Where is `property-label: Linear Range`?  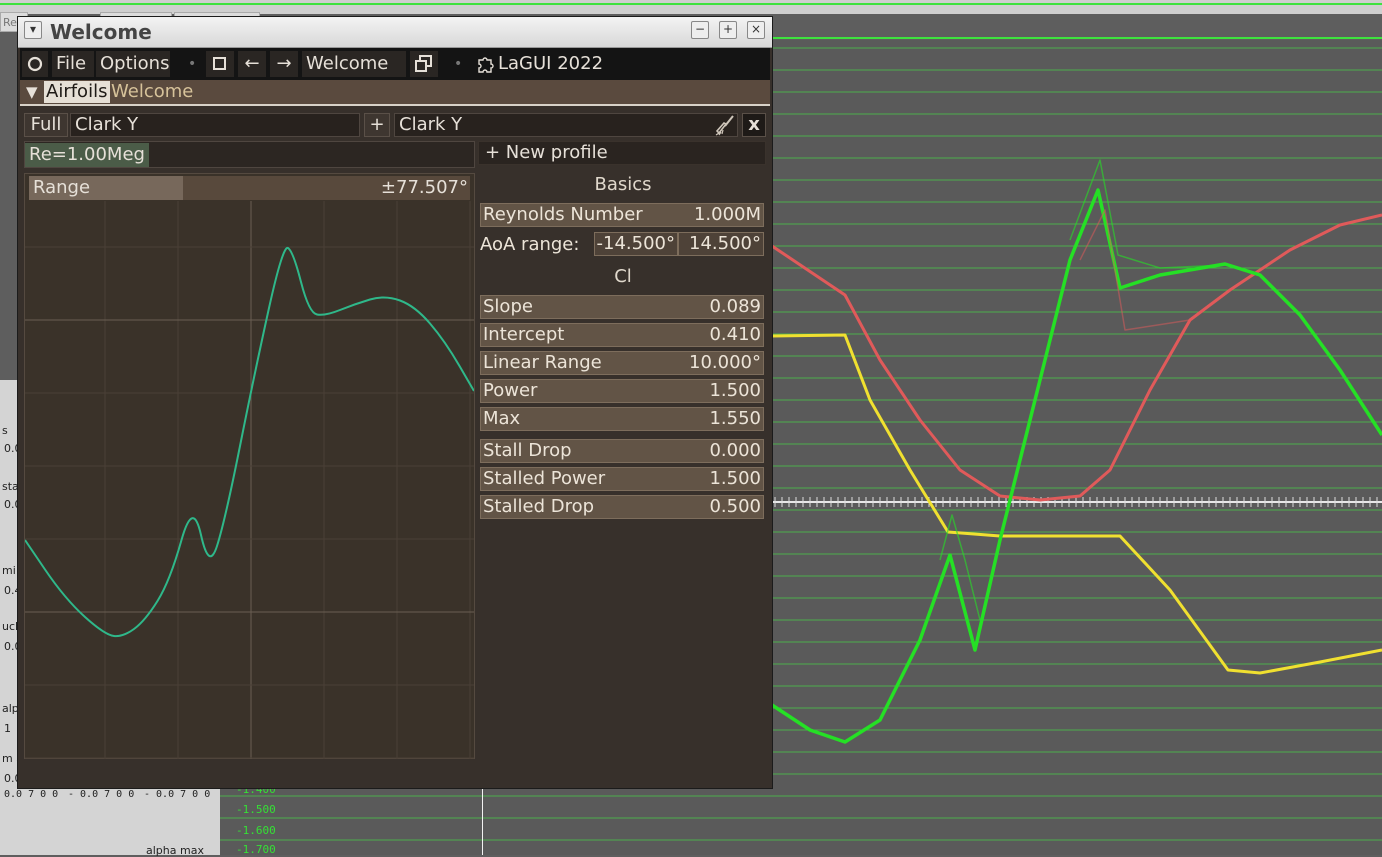 property-label: Linear Range is located at coordinates (542, 362).